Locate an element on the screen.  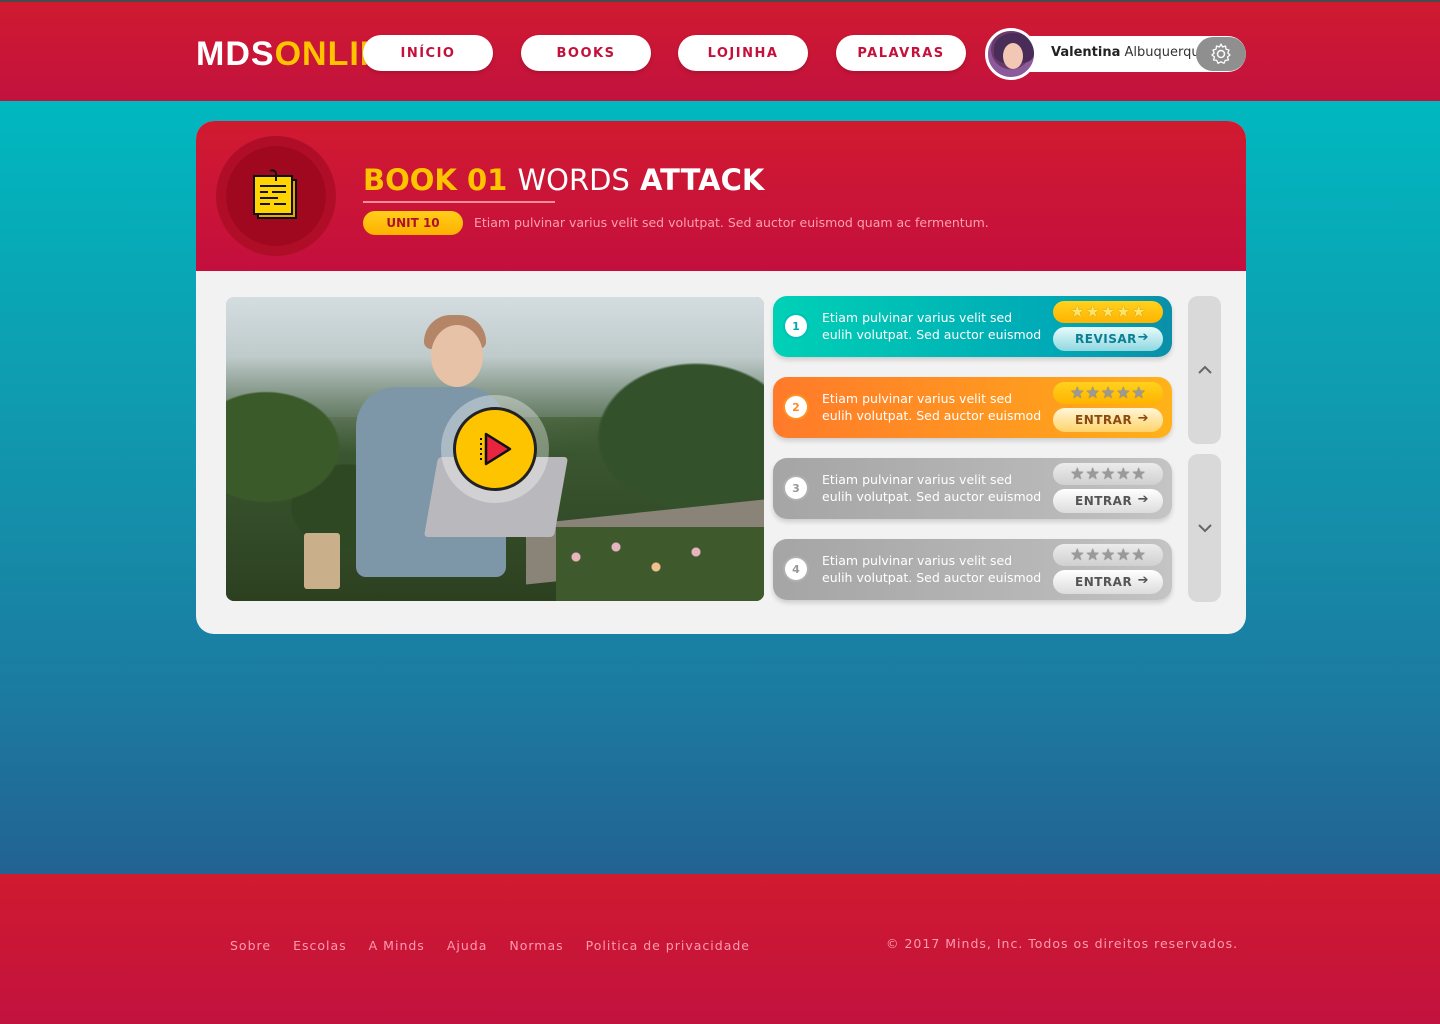
video-flowers is located at coordinates (660, 564).